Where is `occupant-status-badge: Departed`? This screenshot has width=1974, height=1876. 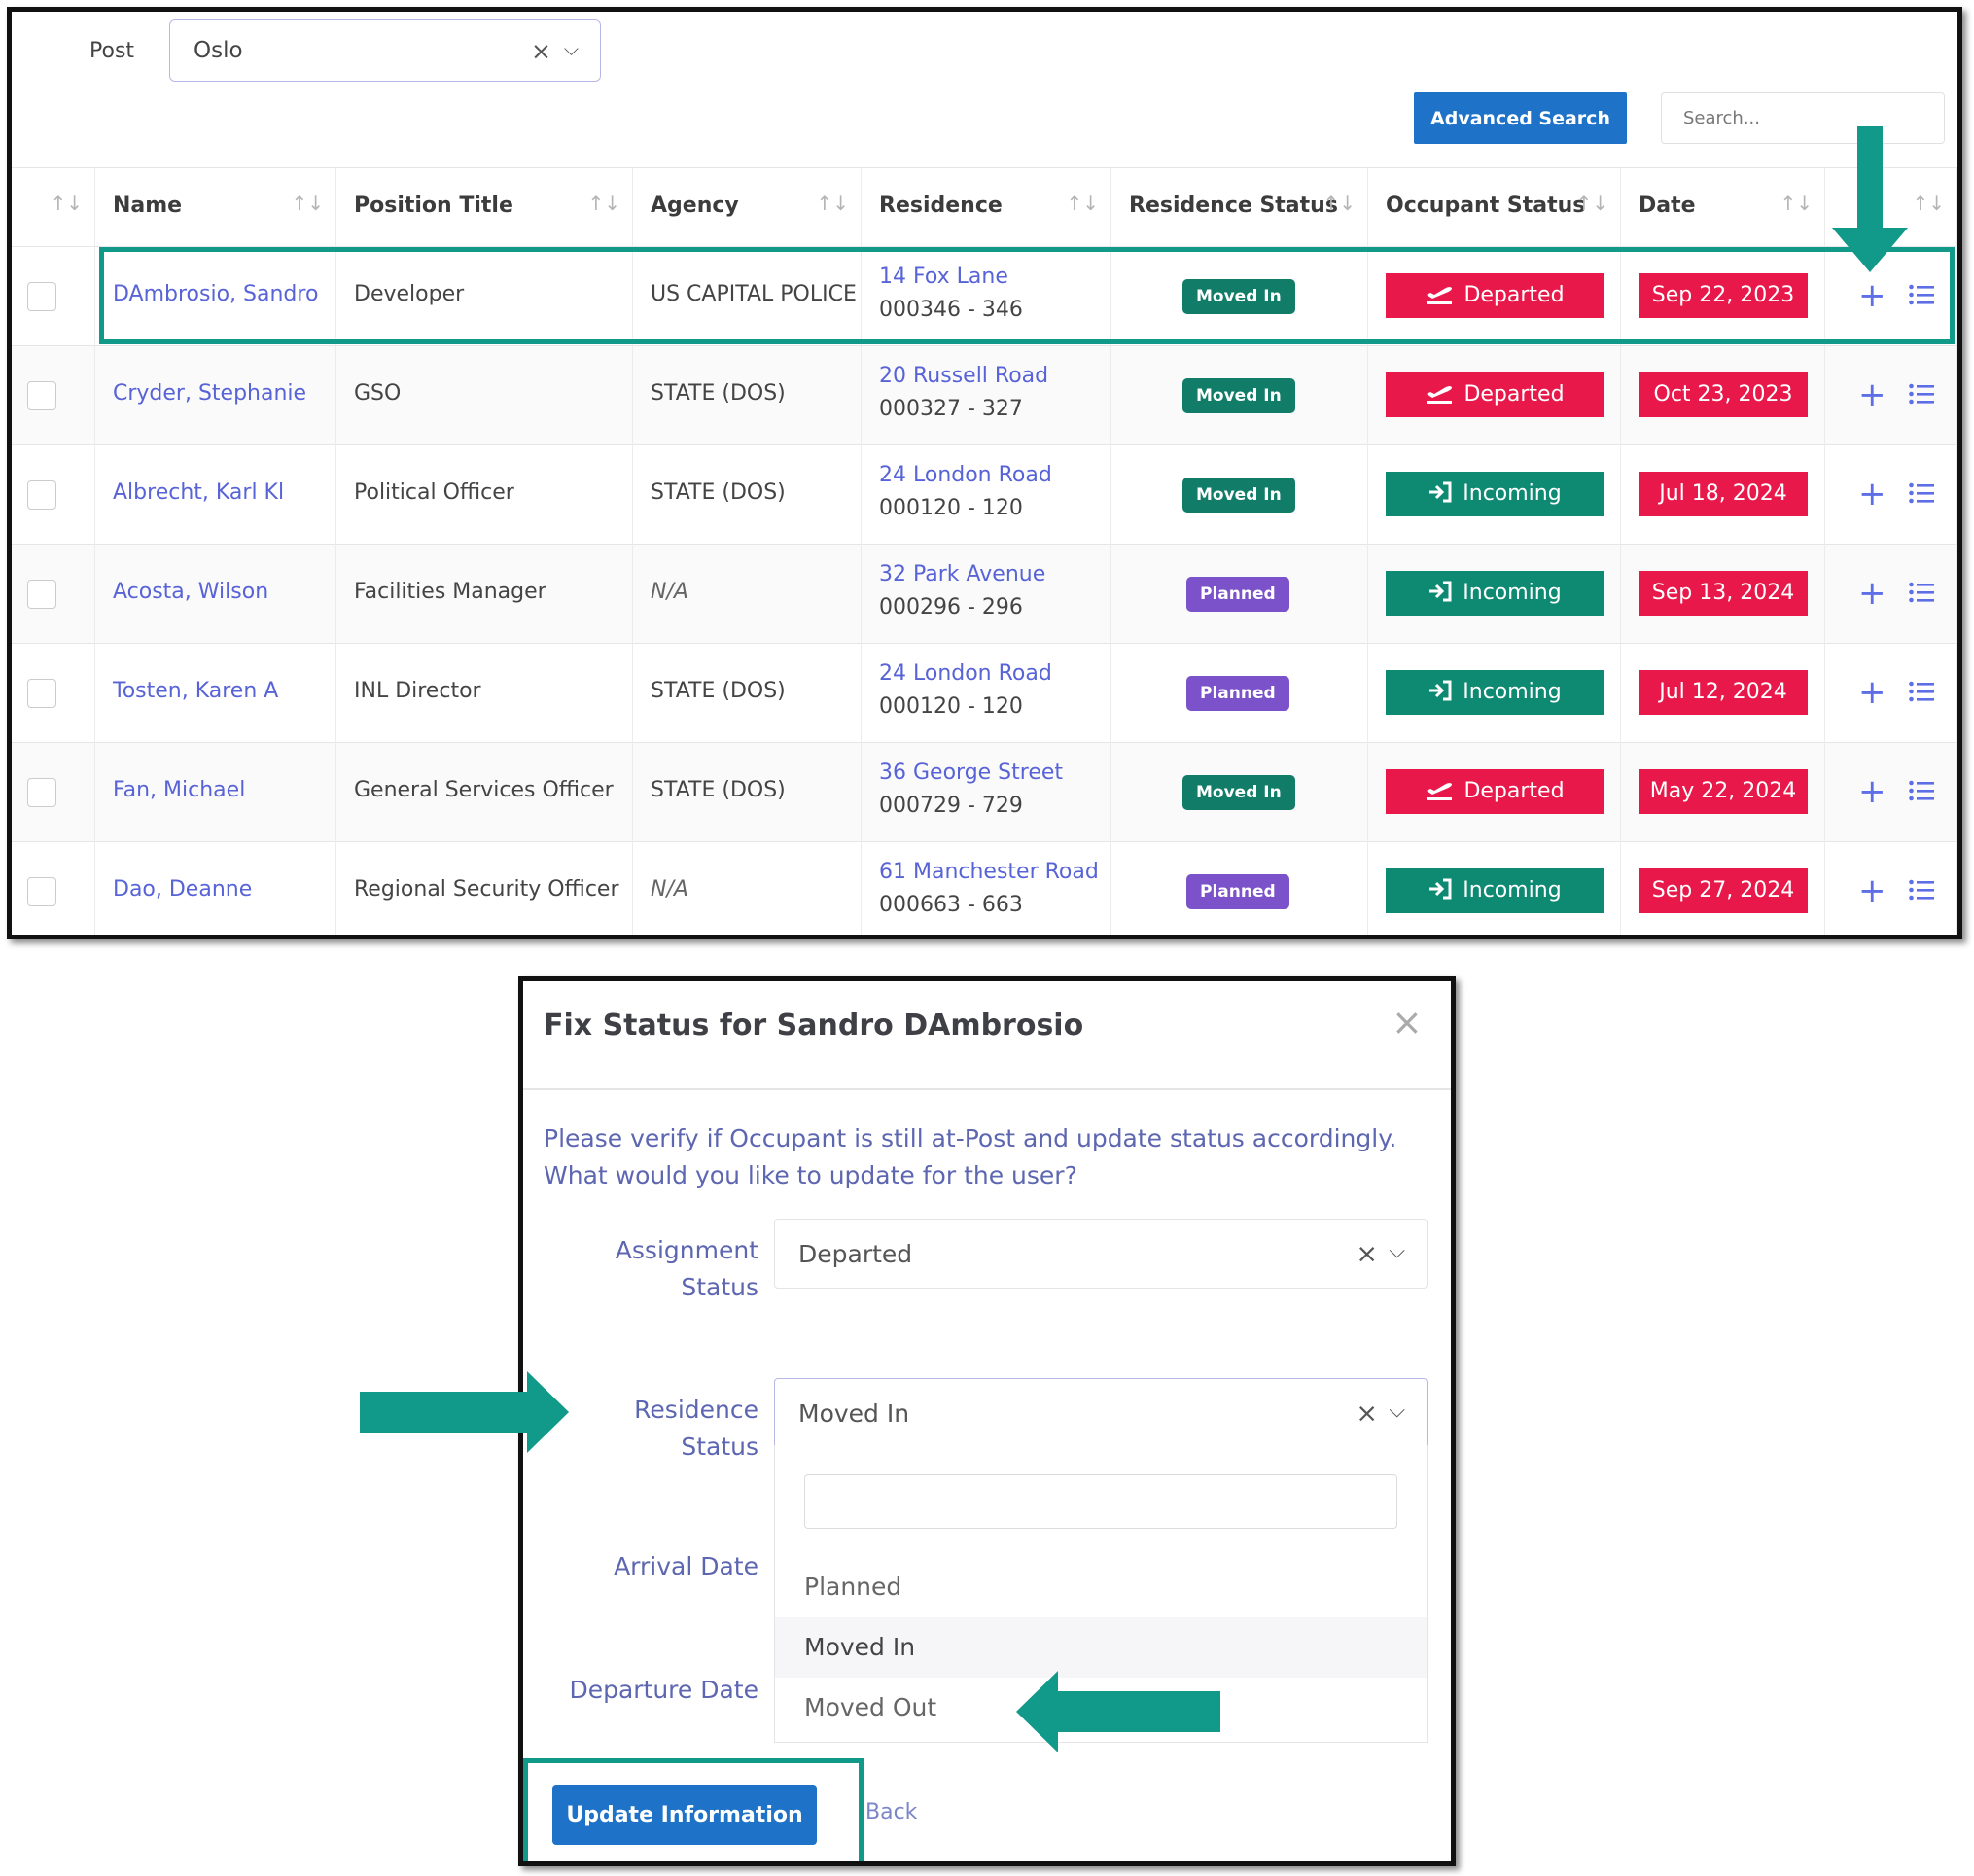 occupant-status-badge: Departed is located at coordinates (1495, 792).